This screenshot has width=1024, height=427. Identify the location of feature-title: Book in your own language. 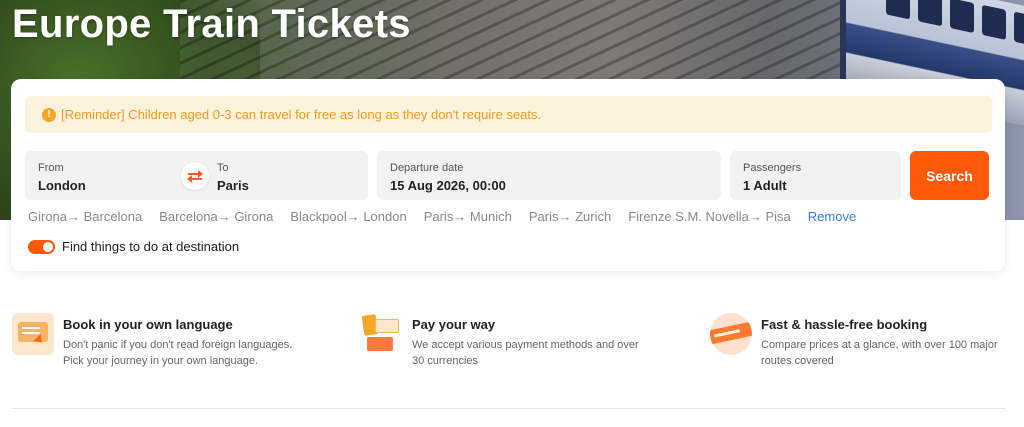
(148, 324).